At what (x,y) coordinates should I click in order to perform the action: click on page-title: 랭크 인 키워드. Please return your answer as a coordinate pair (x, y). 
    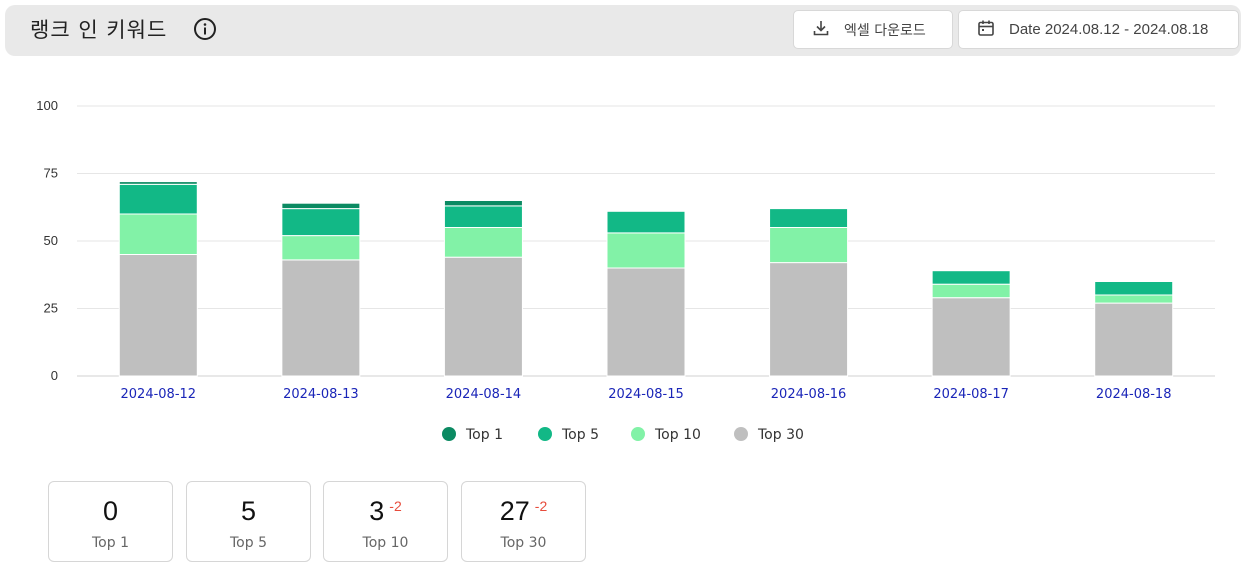
    Looking at the image, I should click on (99, 30).